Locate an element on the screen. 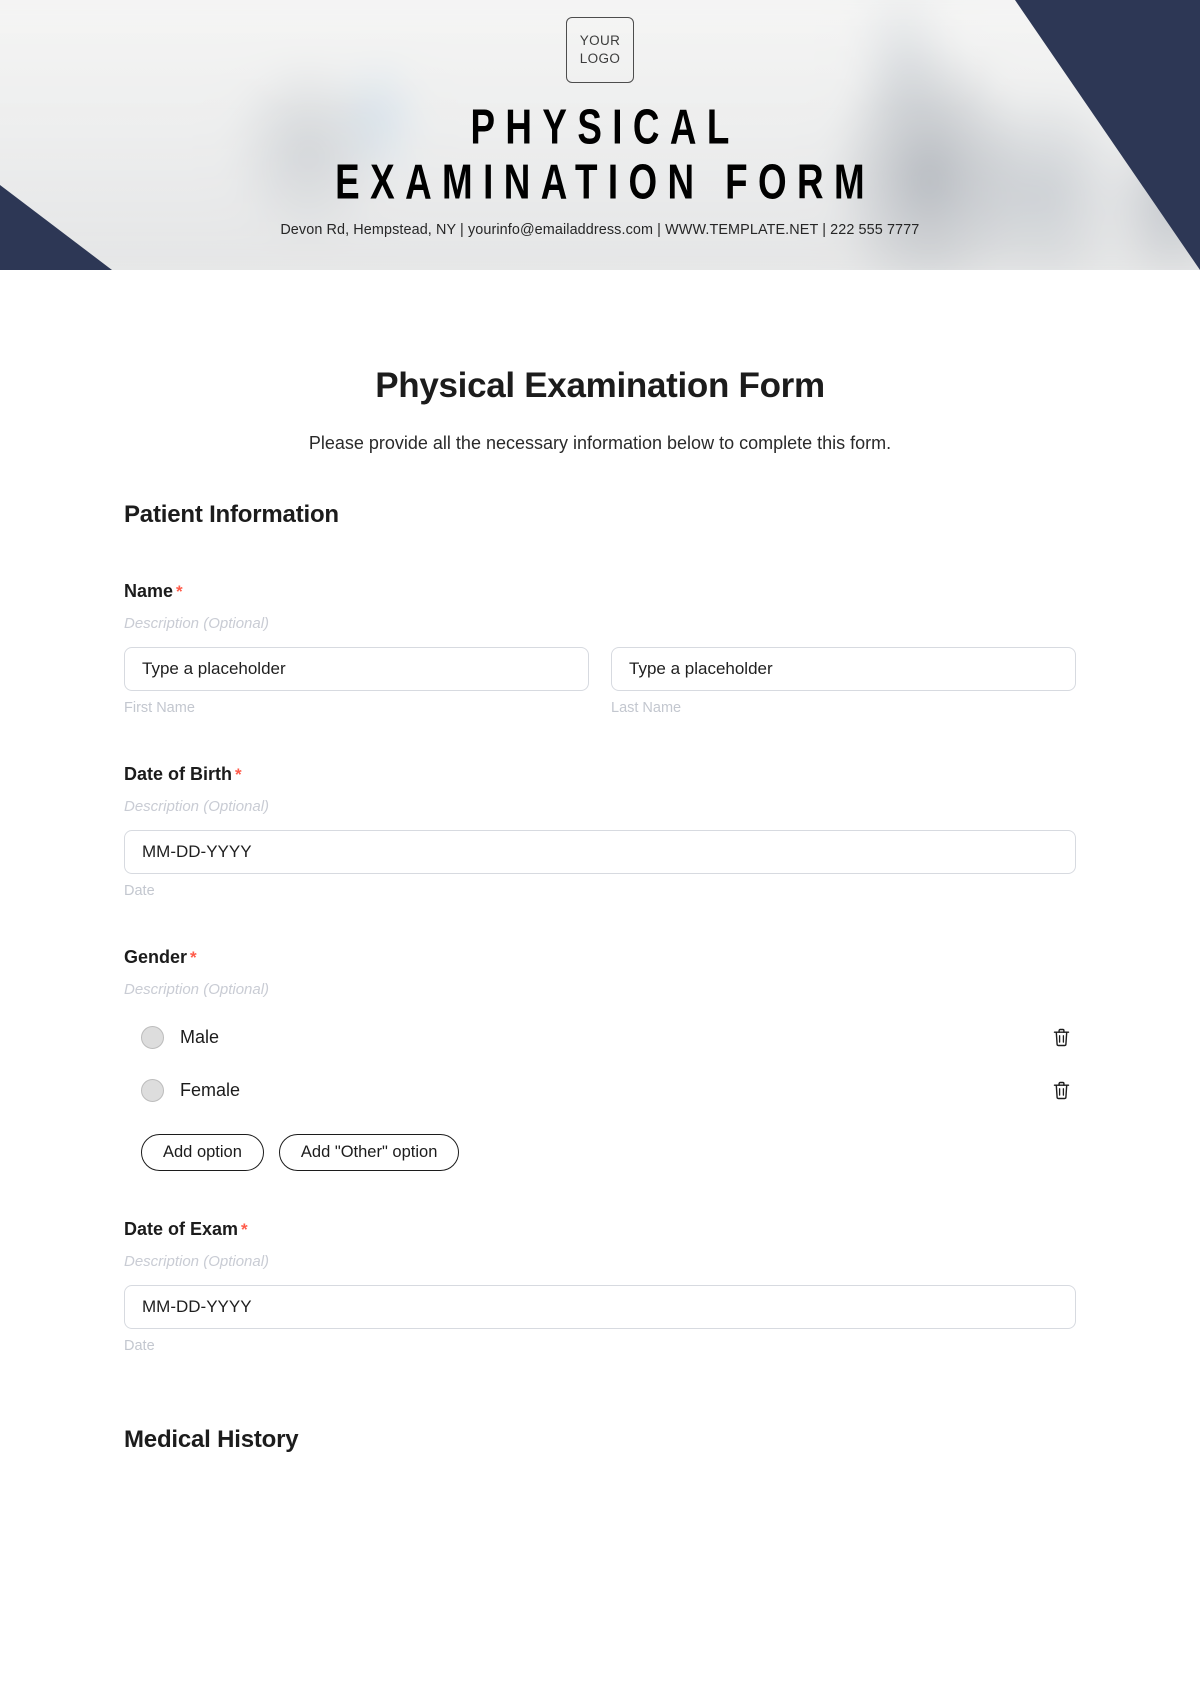 The image size is (1200, 1701). field-description-name: Description (Optional) is located at coordinates (197, 623).